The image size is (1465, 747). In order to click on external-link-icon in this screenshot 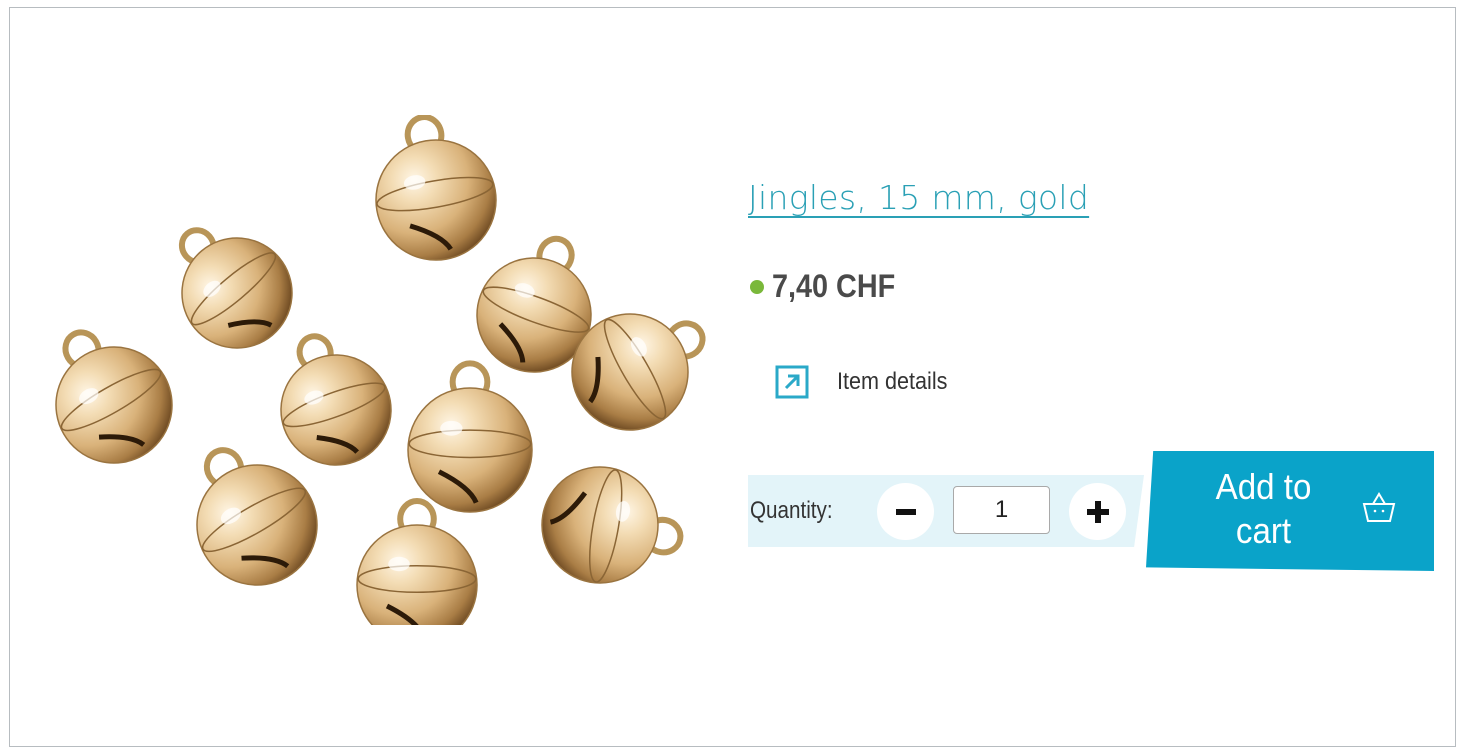, I will do `click(792, 382)`.